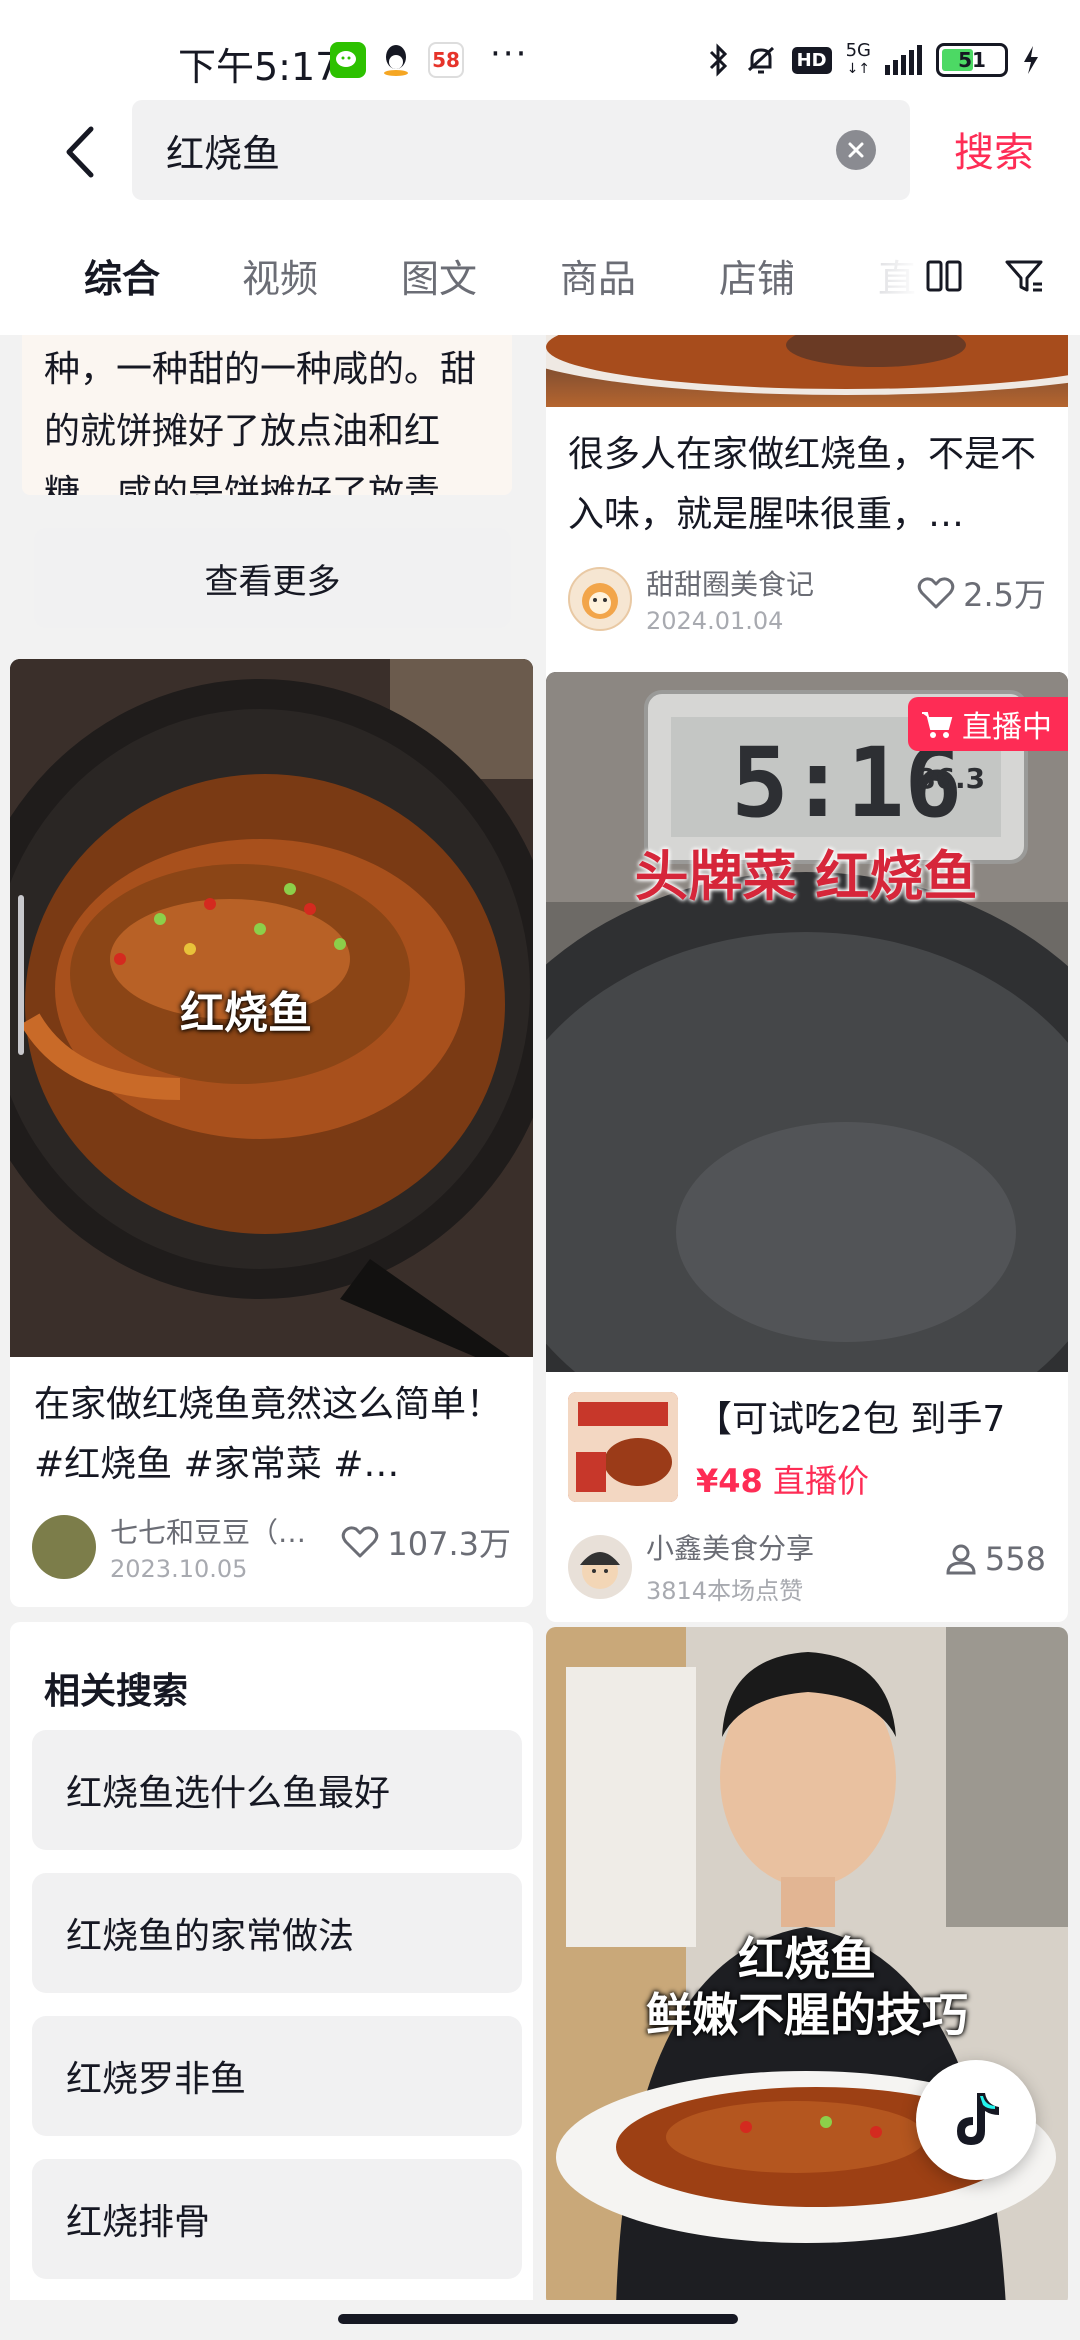 The width and height of the screenshot is (1080, 2340). I want to click on related-search-item: 红烧鱼选什么鱼最好, so click(277, 1790).